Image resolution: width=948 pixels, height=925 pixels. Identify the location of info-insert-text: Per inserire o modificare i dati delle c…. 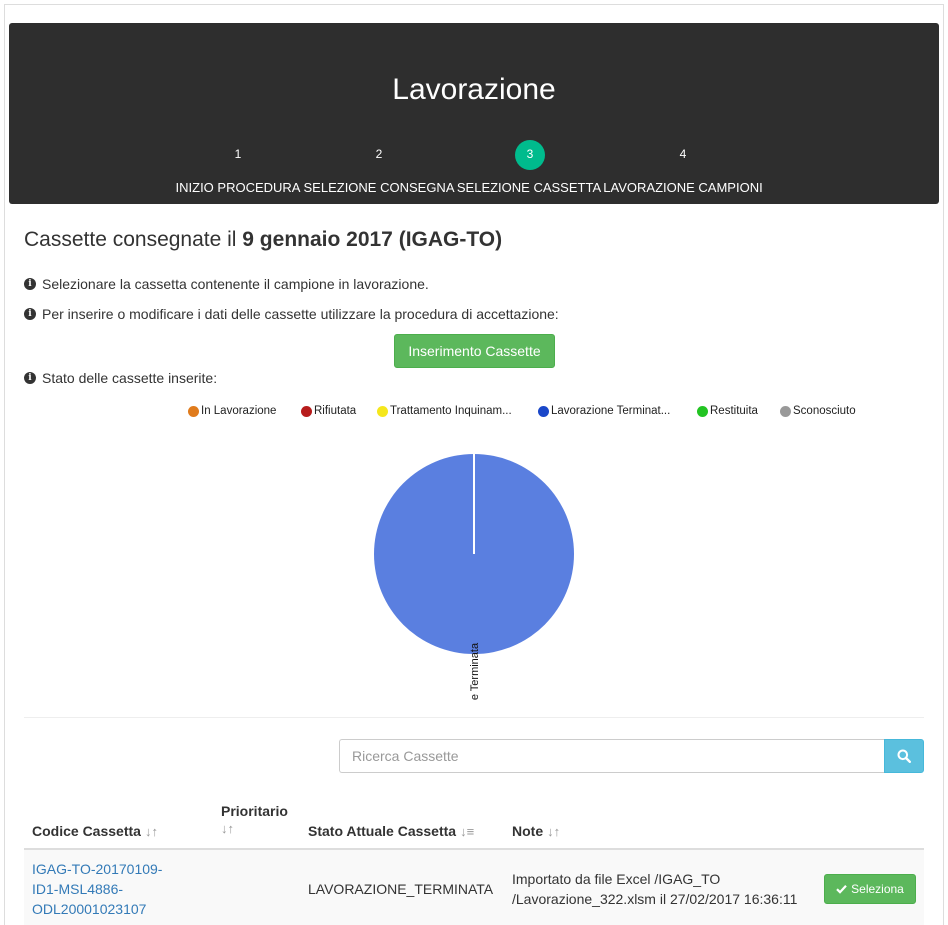
(300, 314).